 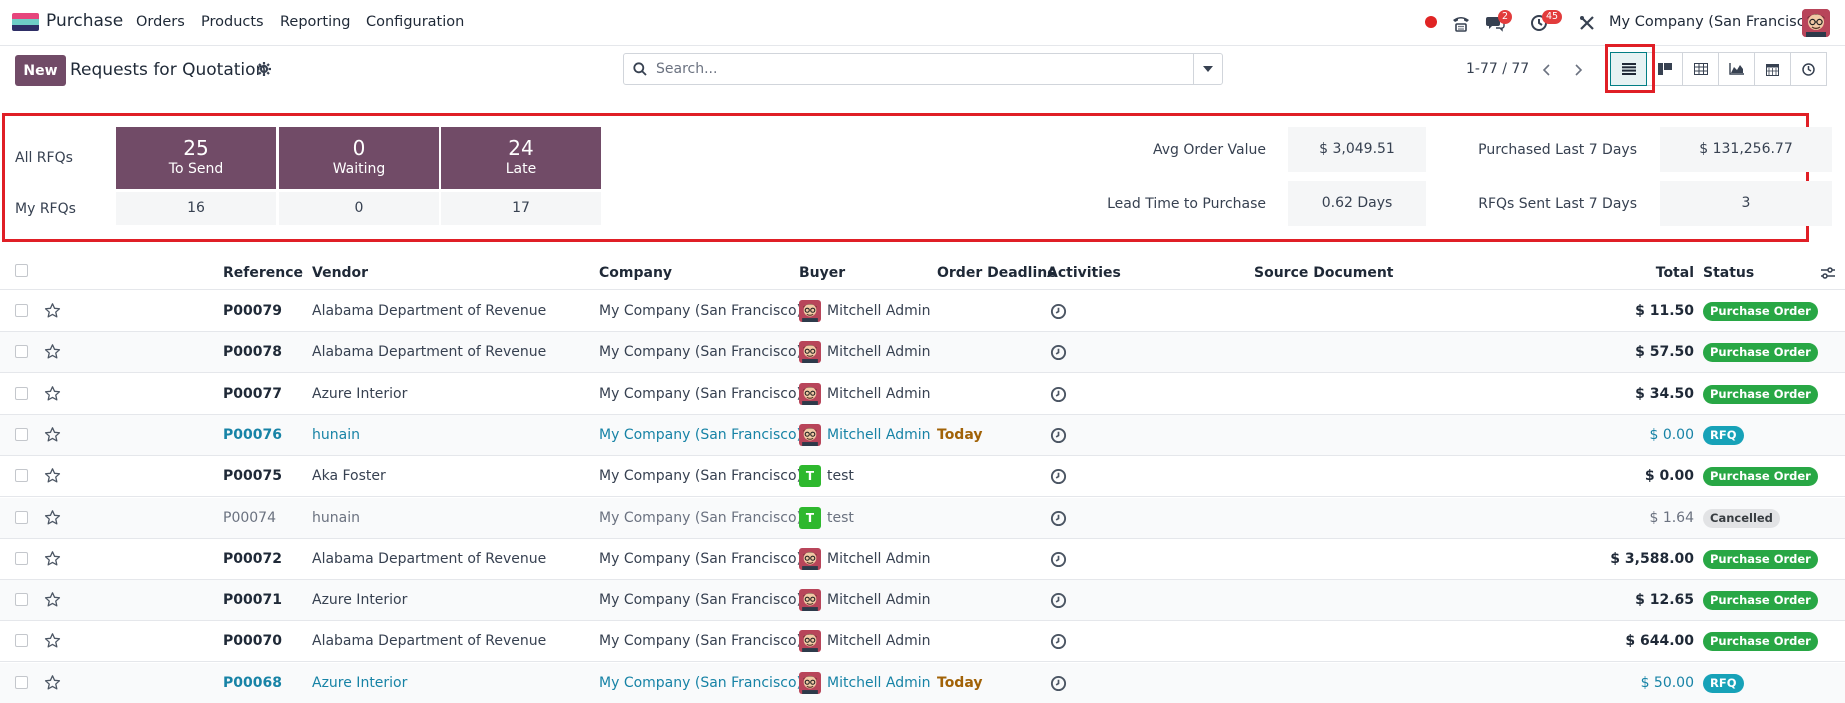 What do you see at coordinates (196, 148) in the screenshot?
I see `tile-to-send-value: 25` at bounding box center [196, 148].